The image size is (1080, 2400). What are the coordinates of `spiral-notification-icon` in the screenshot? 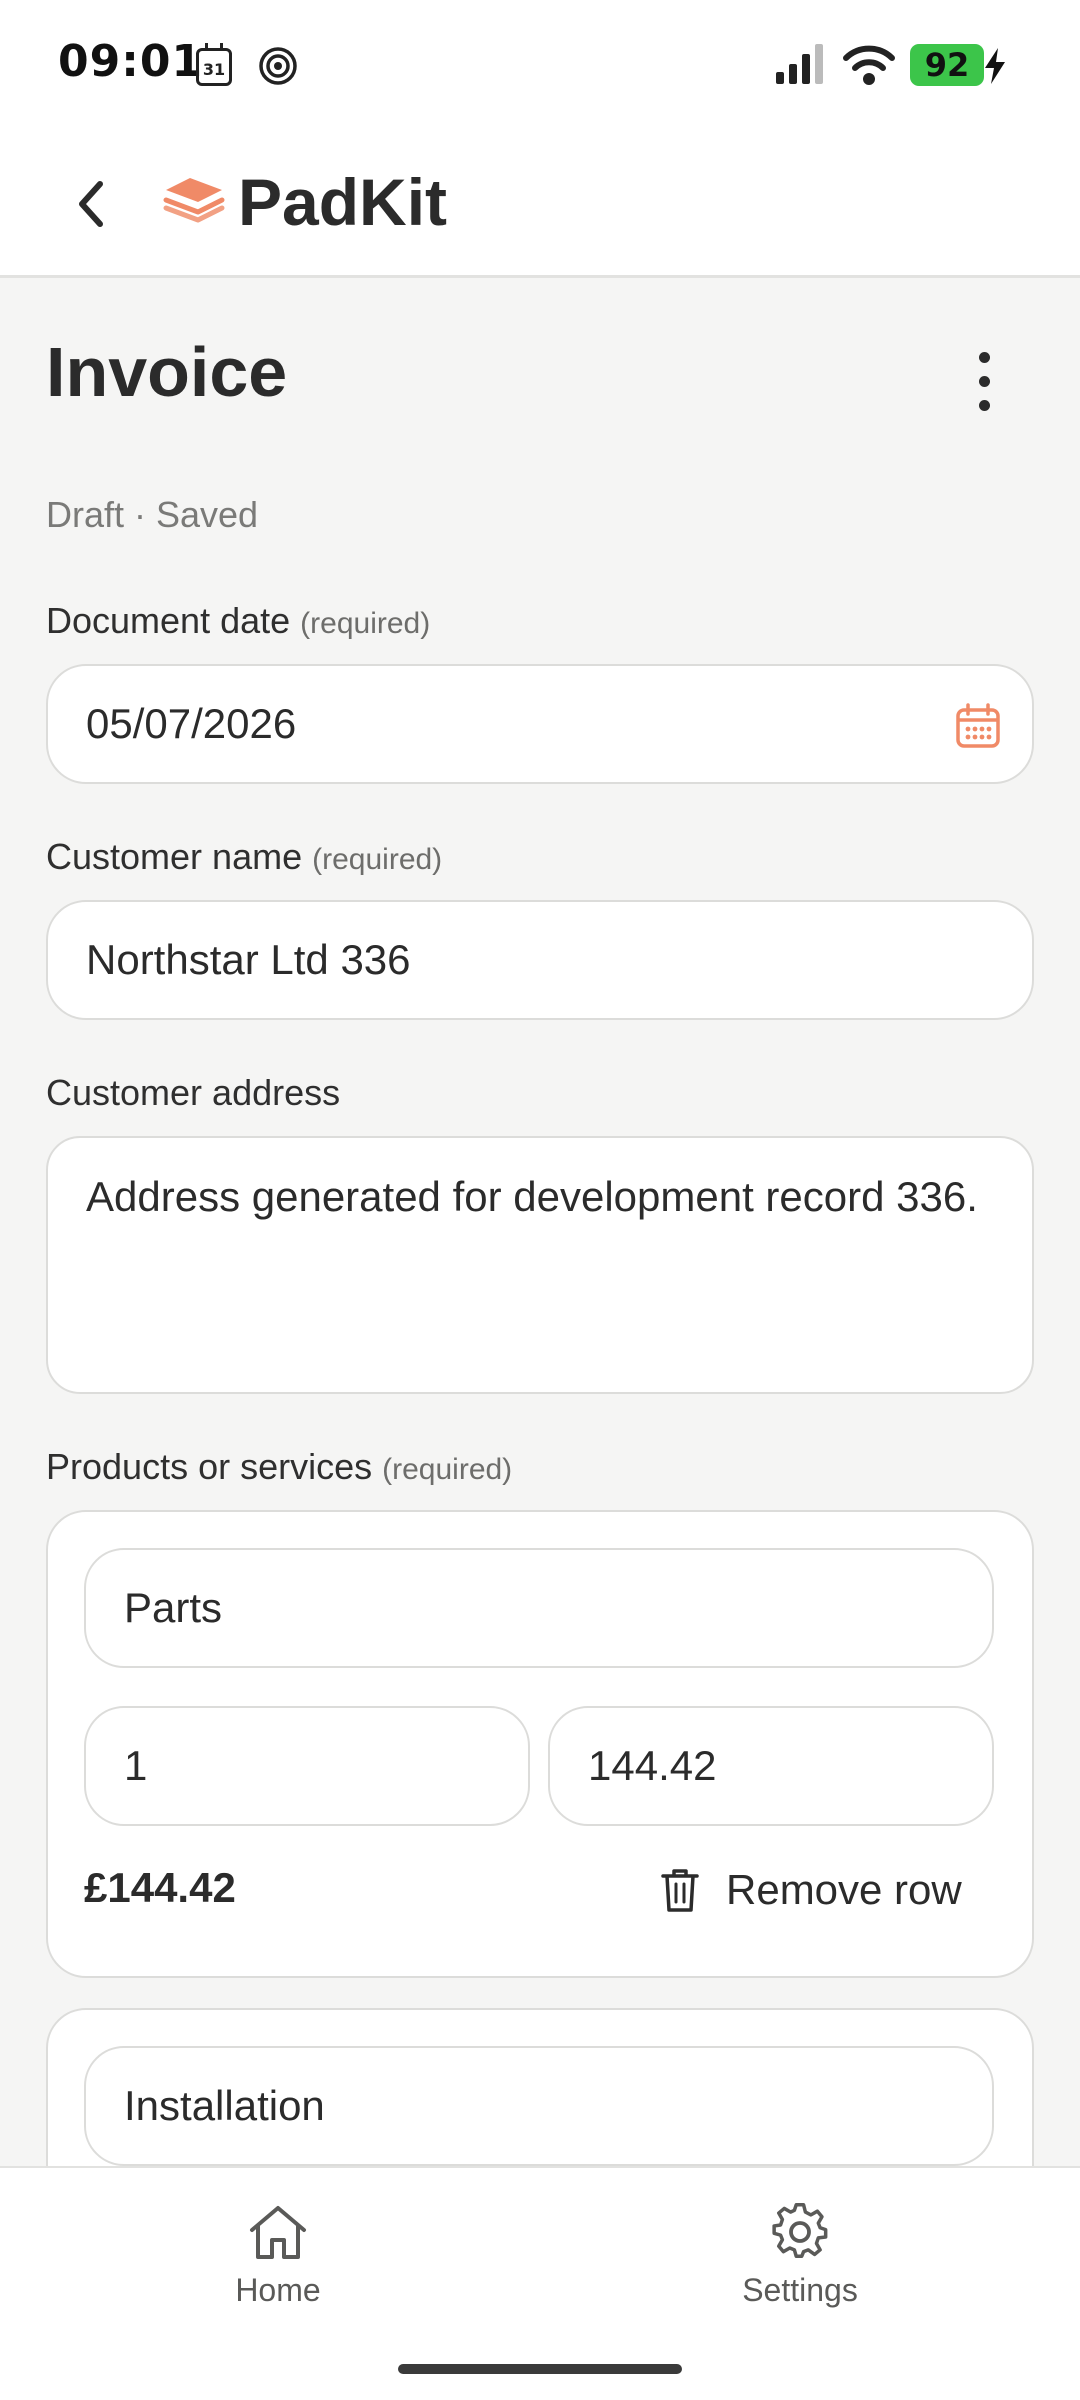 It's located at (278, 66).